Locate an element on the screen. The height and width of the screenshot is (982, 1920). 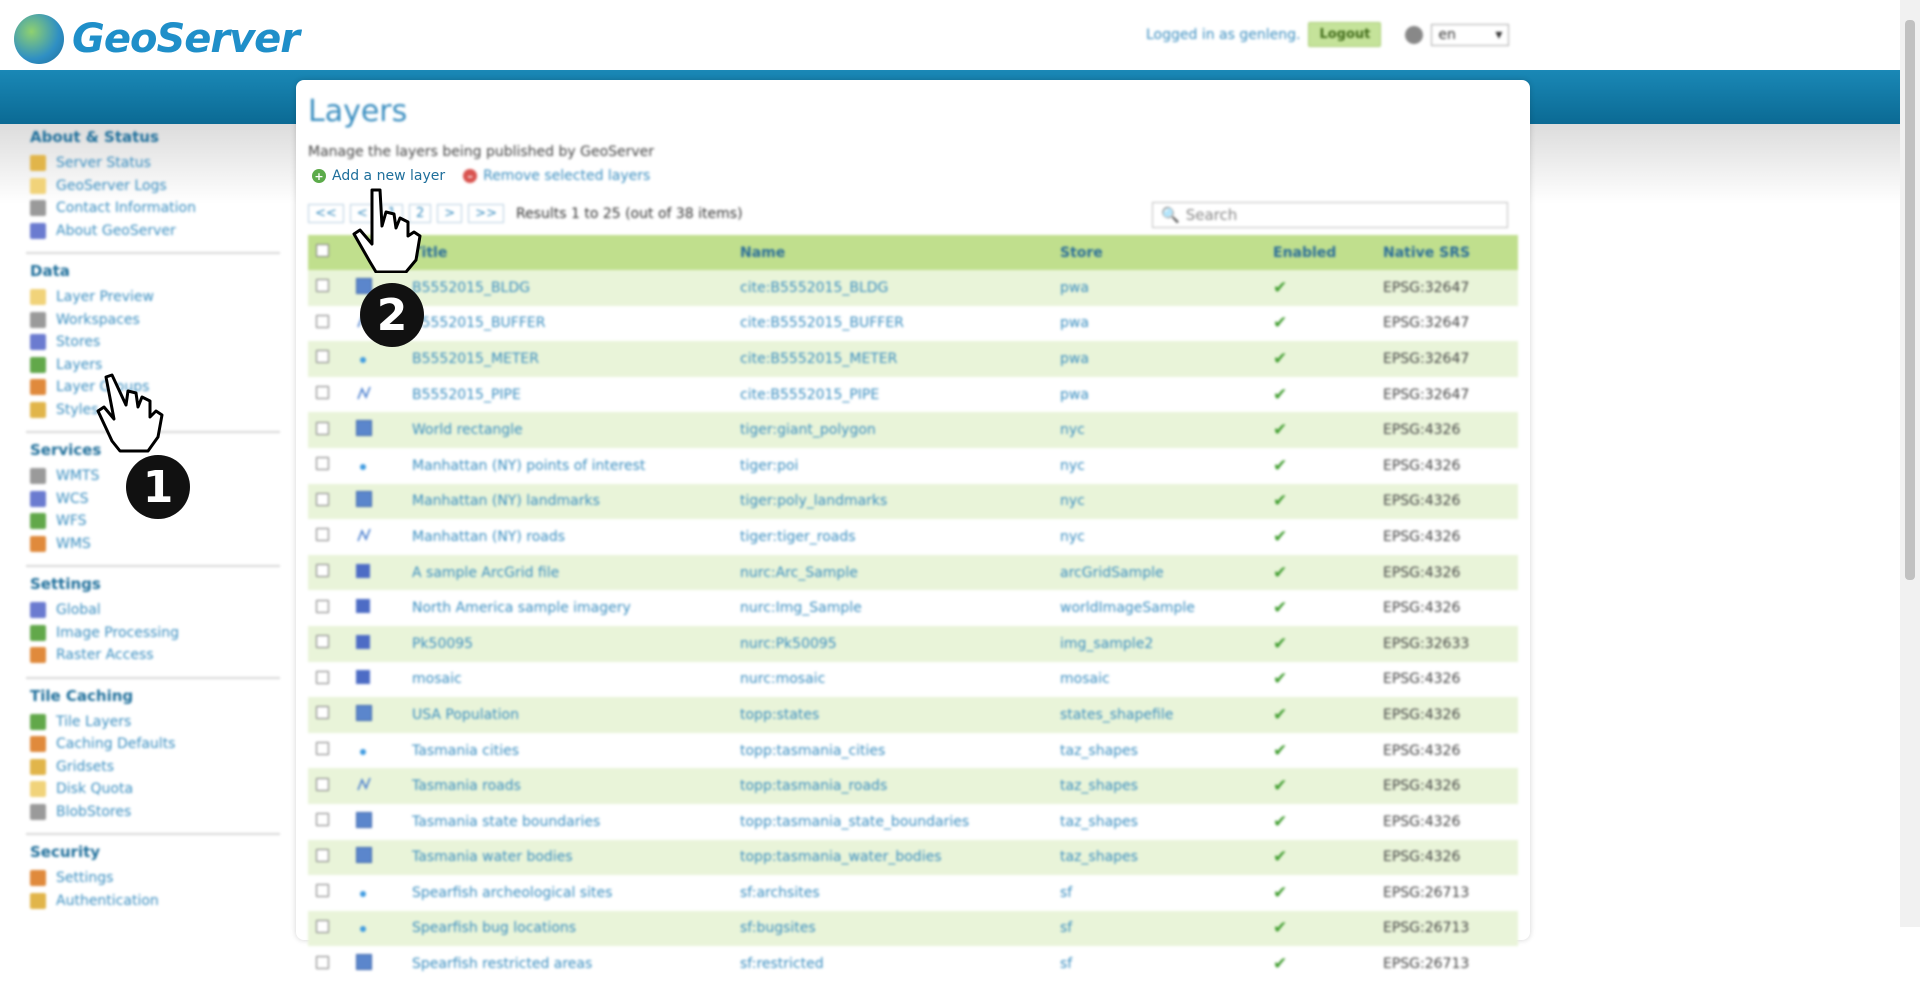
sidebar-item: Global is located at coordinates (155, 610).